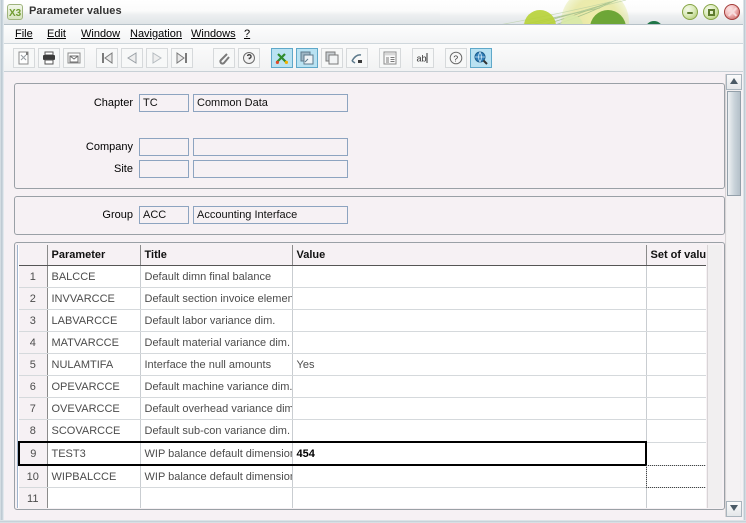  I want to click on cell-title: Default material variance dim., so click(216, 342).